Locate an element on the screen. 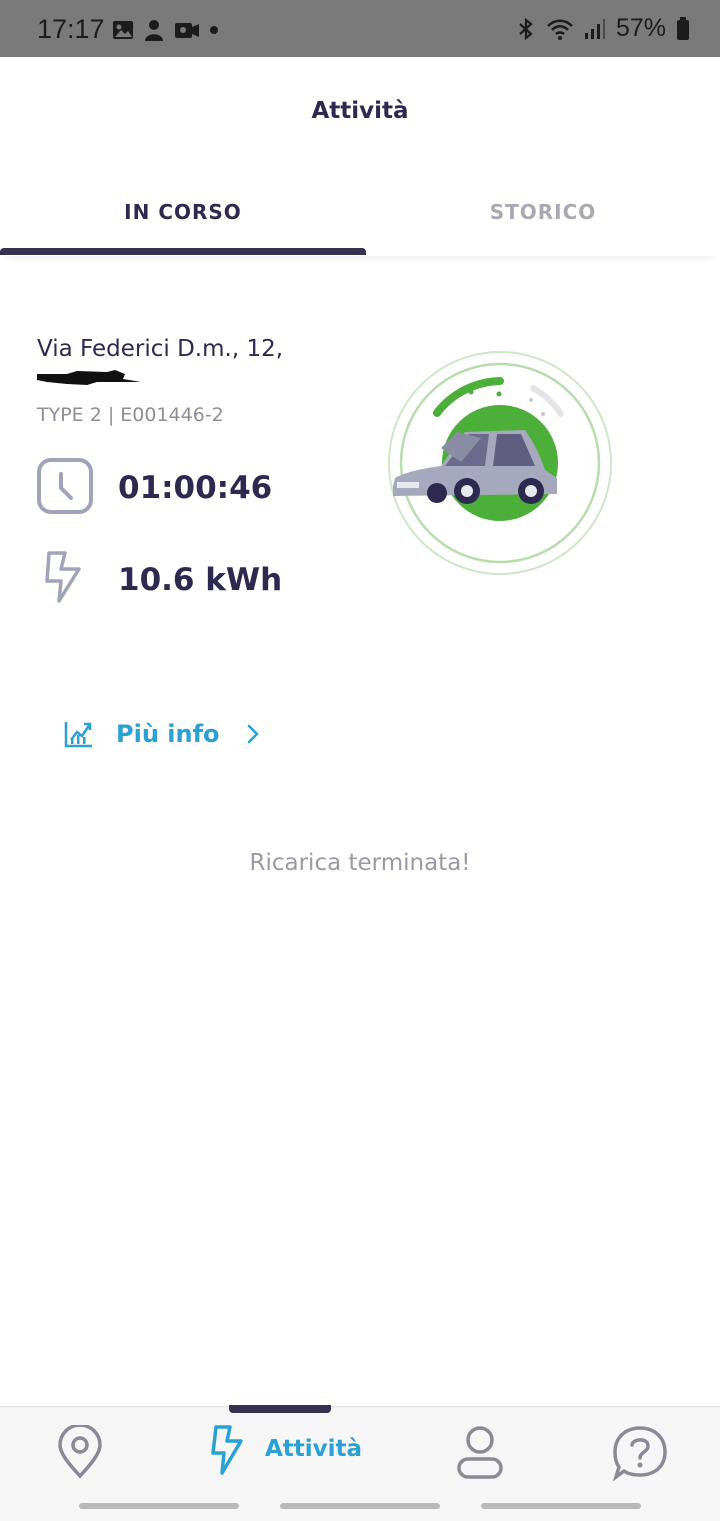  bluetooth-icon is located at coordinates (526, 28).